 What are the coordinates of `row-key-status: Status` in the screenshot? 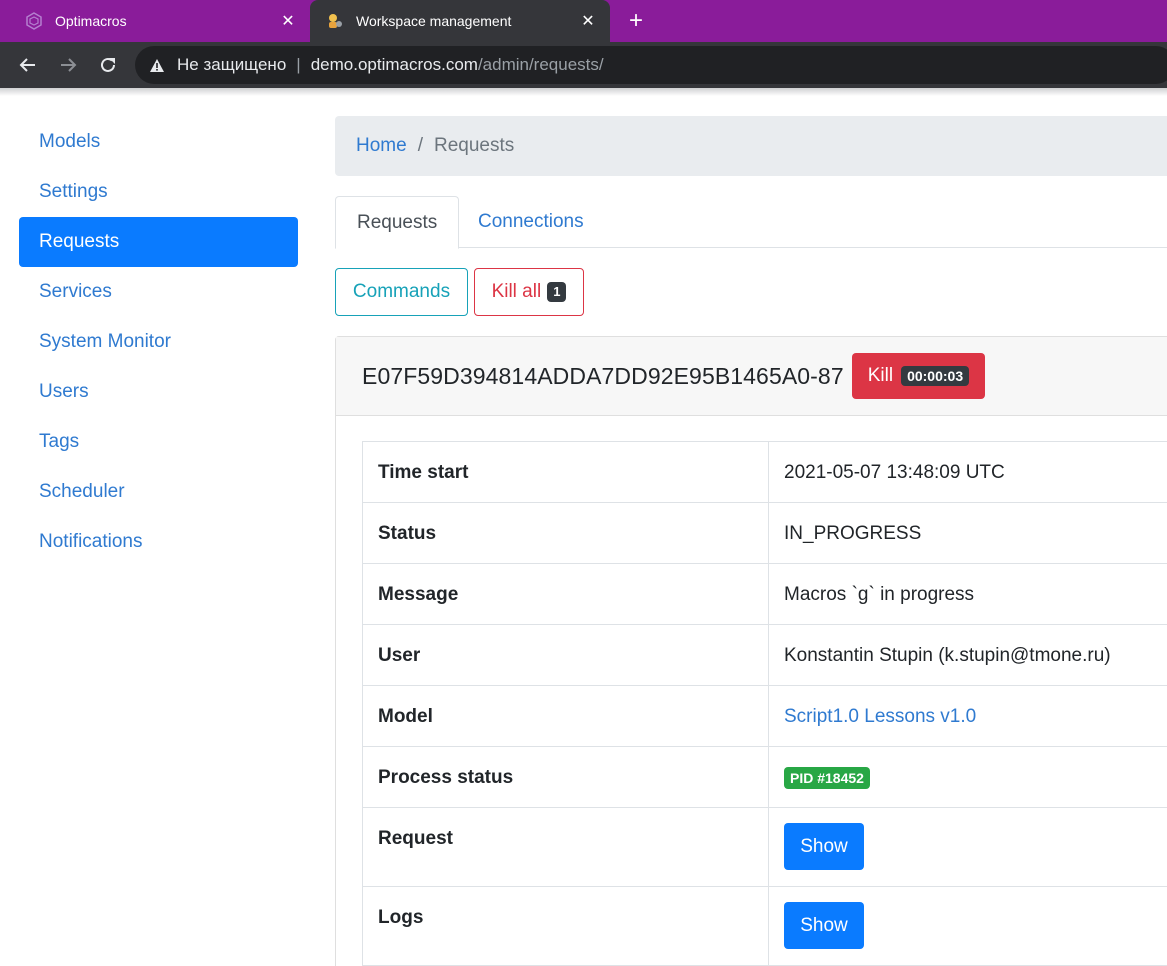 It's located at (565, 533).